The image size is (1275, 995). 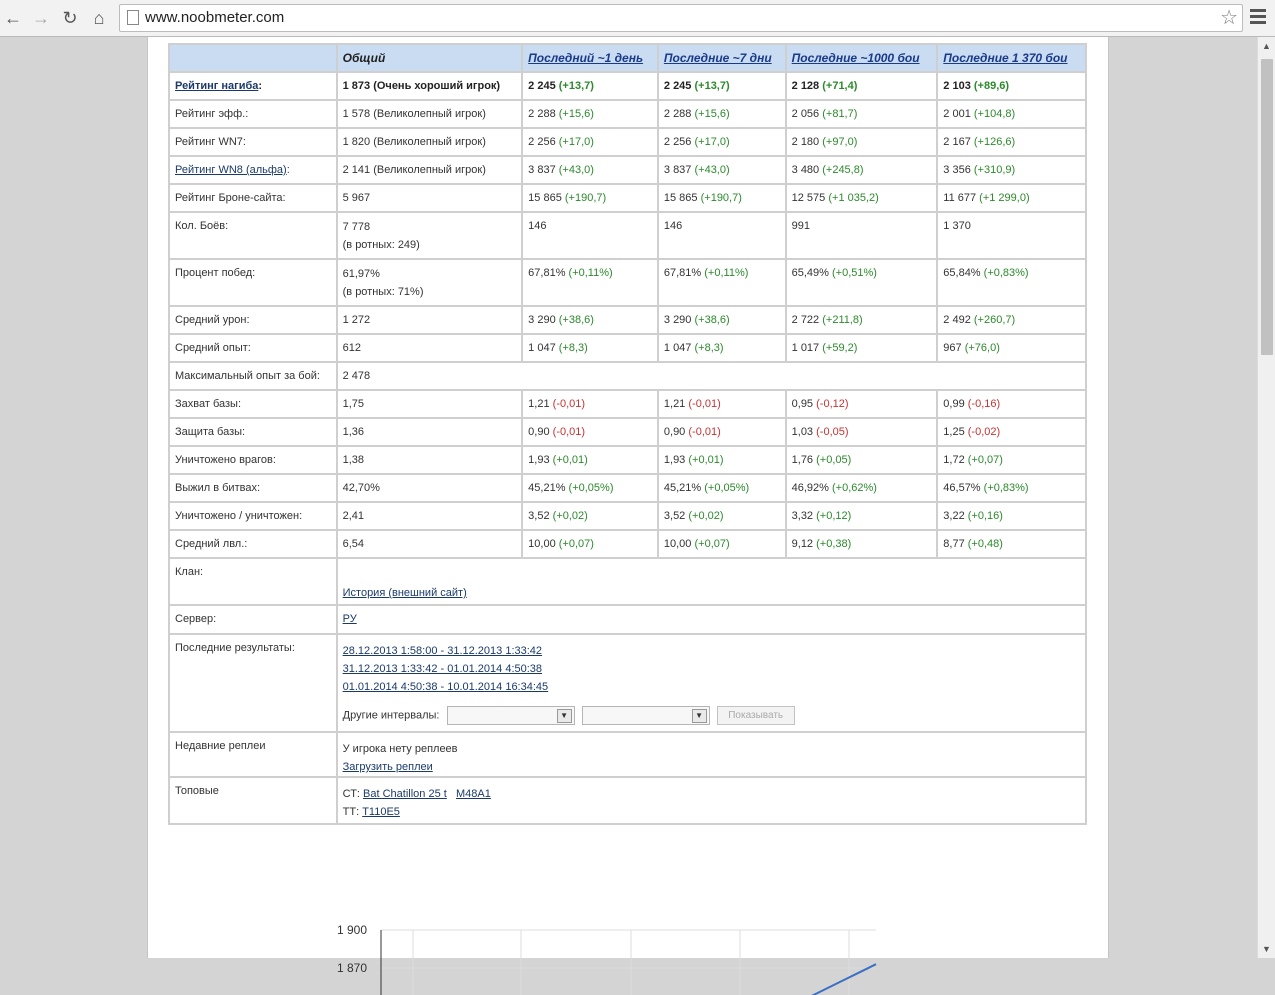 What do you see at coordinates (711, 687) in the screenshot?
I see `interval-link: 01.01.2014 4:50:38 - 10.01.2014 16:34:45` at bounding box center [711, 687].